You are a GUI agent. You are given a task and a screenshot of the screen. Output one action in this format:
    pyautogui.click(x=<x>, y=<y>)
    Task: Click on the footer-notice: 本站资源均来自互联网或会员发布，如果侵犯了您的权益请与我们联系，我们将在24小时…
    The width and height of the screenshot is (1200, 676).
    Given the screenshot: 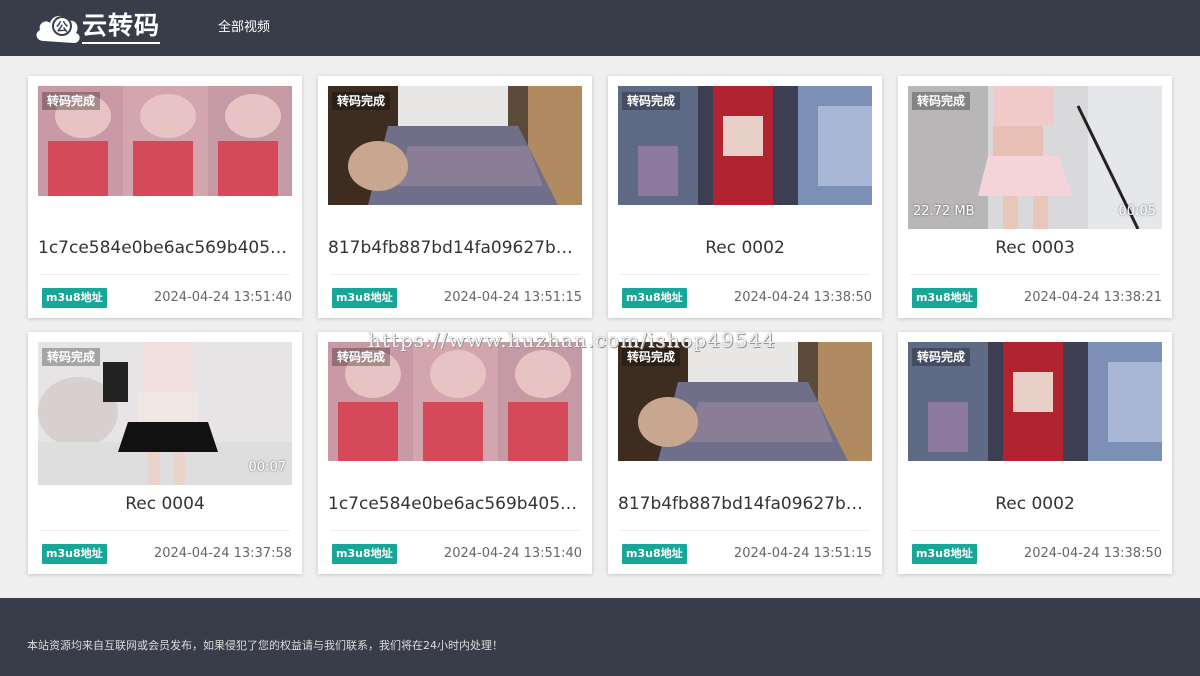 What is the action you would take?
    pyautogui.click(x=265, y=645)
    